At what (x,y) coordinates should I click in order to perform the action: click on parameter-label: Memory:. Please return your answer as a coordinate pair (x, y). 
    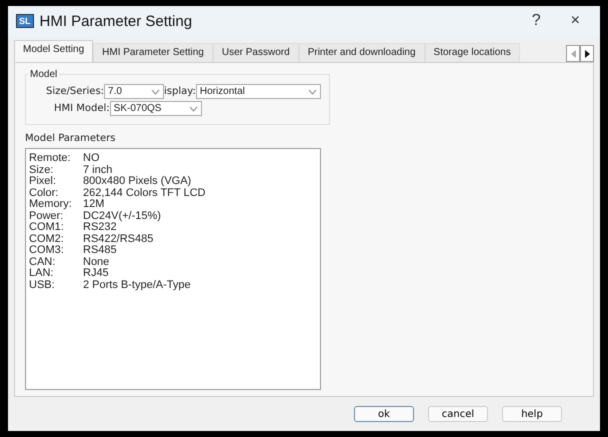
    Looking at the image, I should click on (51, 204).